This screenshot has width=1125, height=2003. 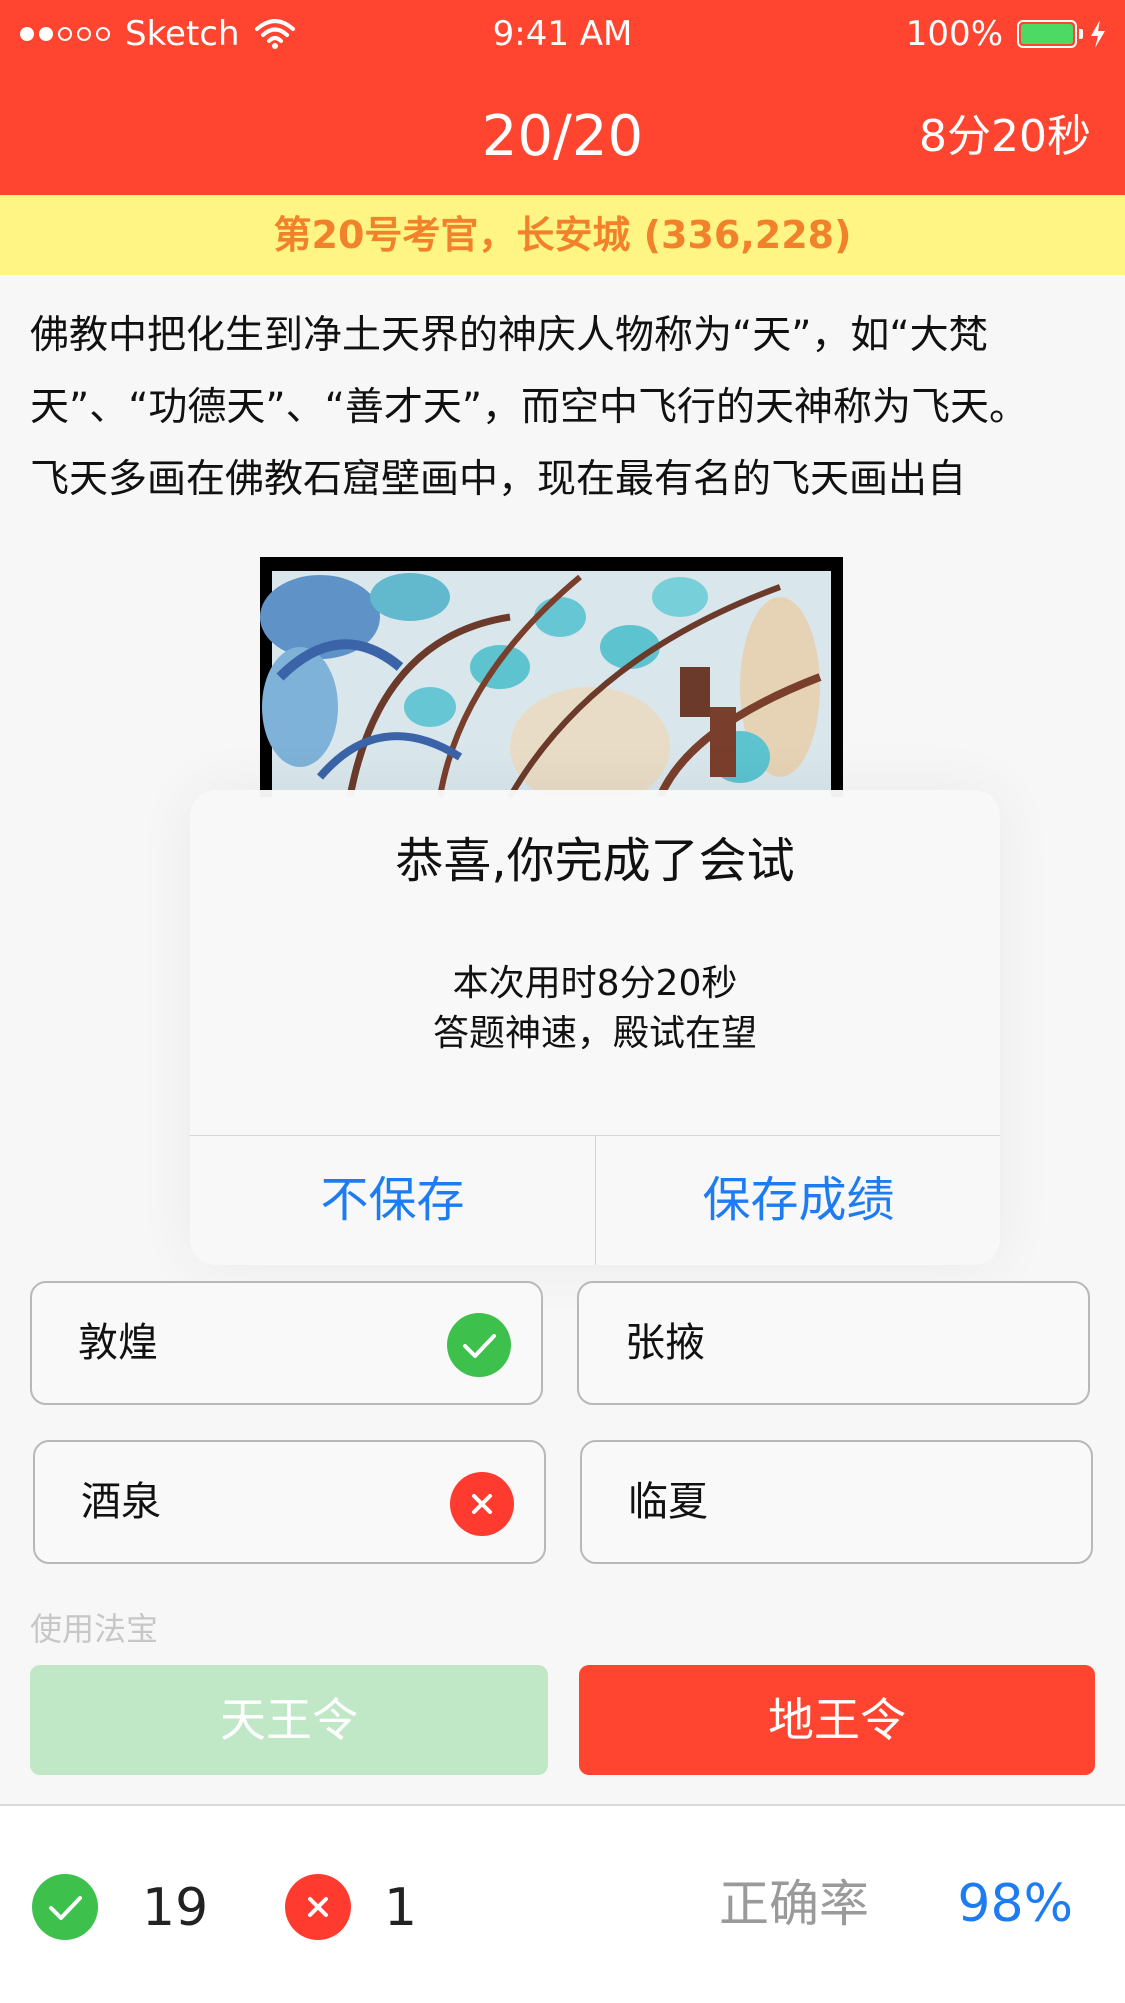 What do you see at coordinates (1098, 34) in the screenshot?
I see `charging-bolt-icon` at bounding box center [1098, 34].